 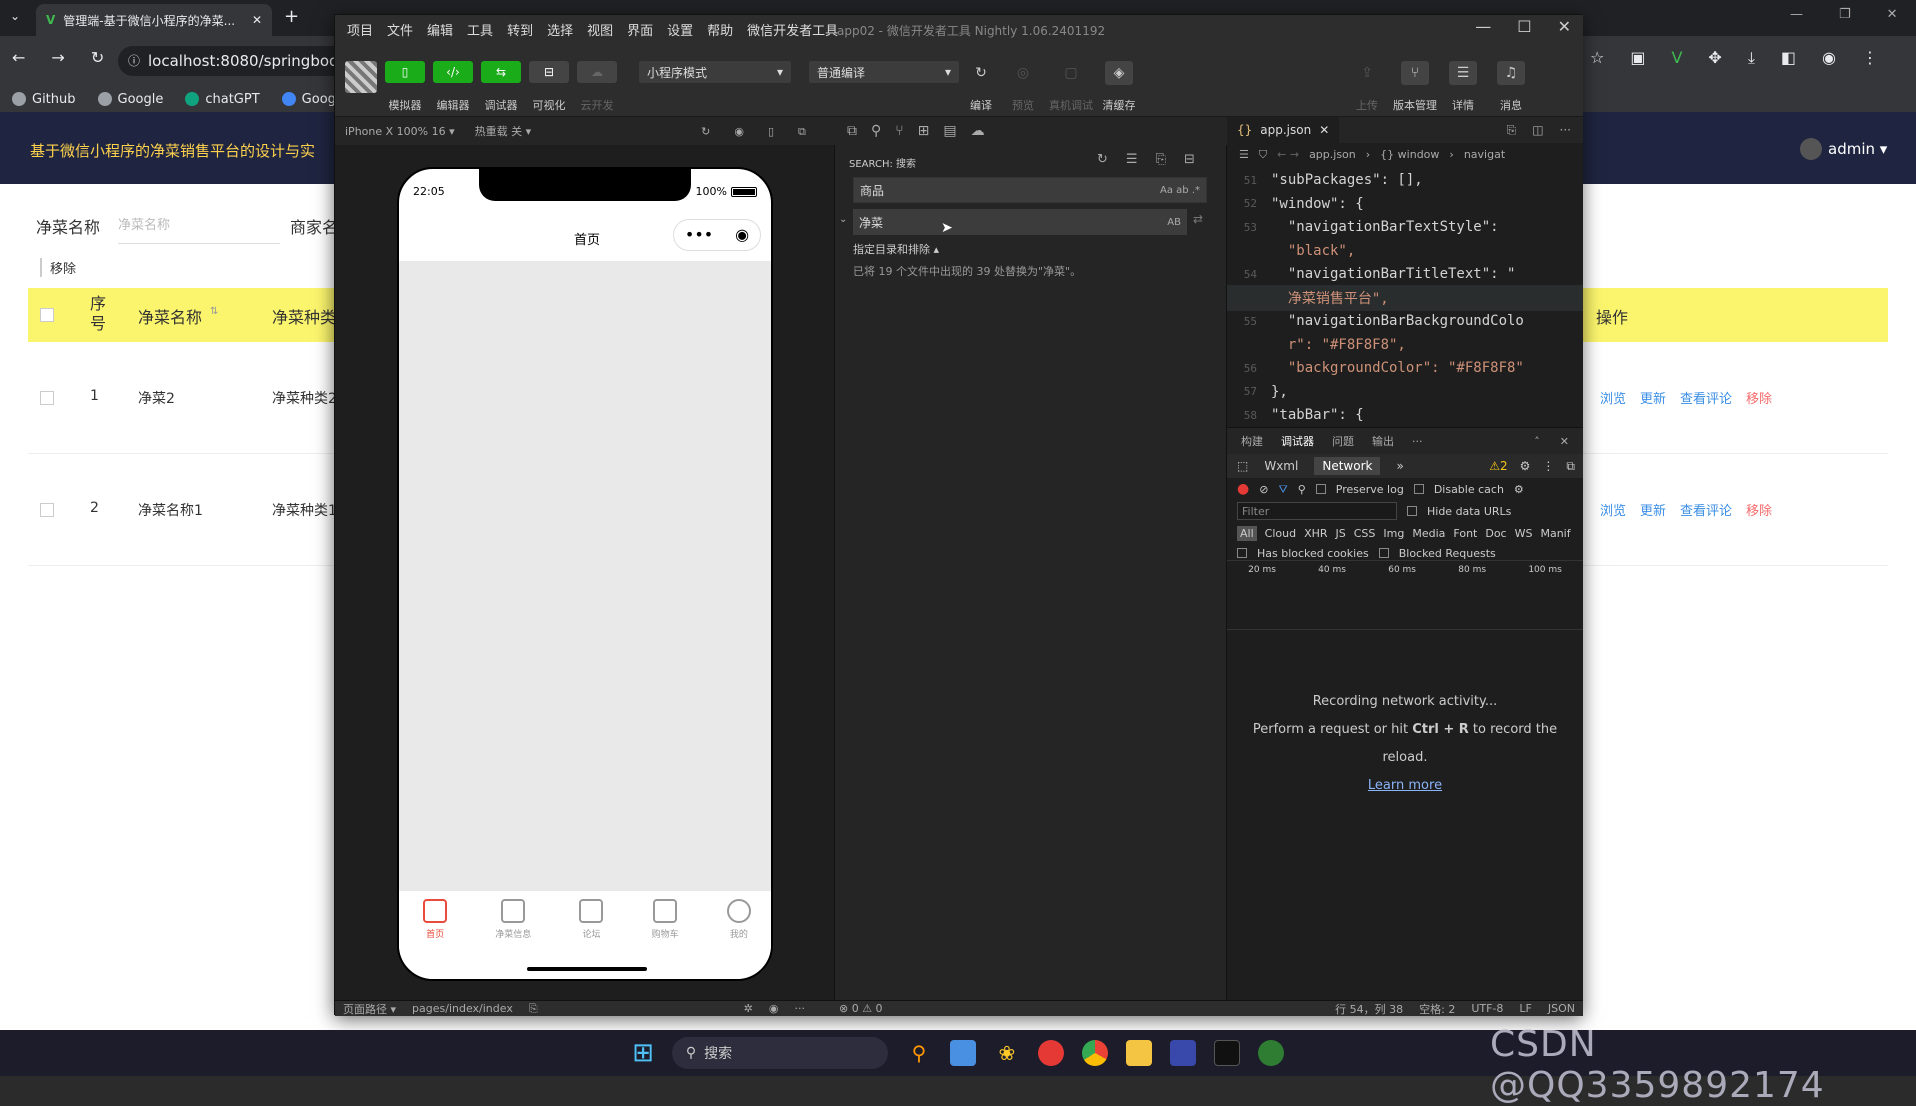 What do you see at coordinates (861, 1008) in the screenshot?
I see `error-count: ⊗ 0 ⚠ 0` at bounding box center [861, 1008].